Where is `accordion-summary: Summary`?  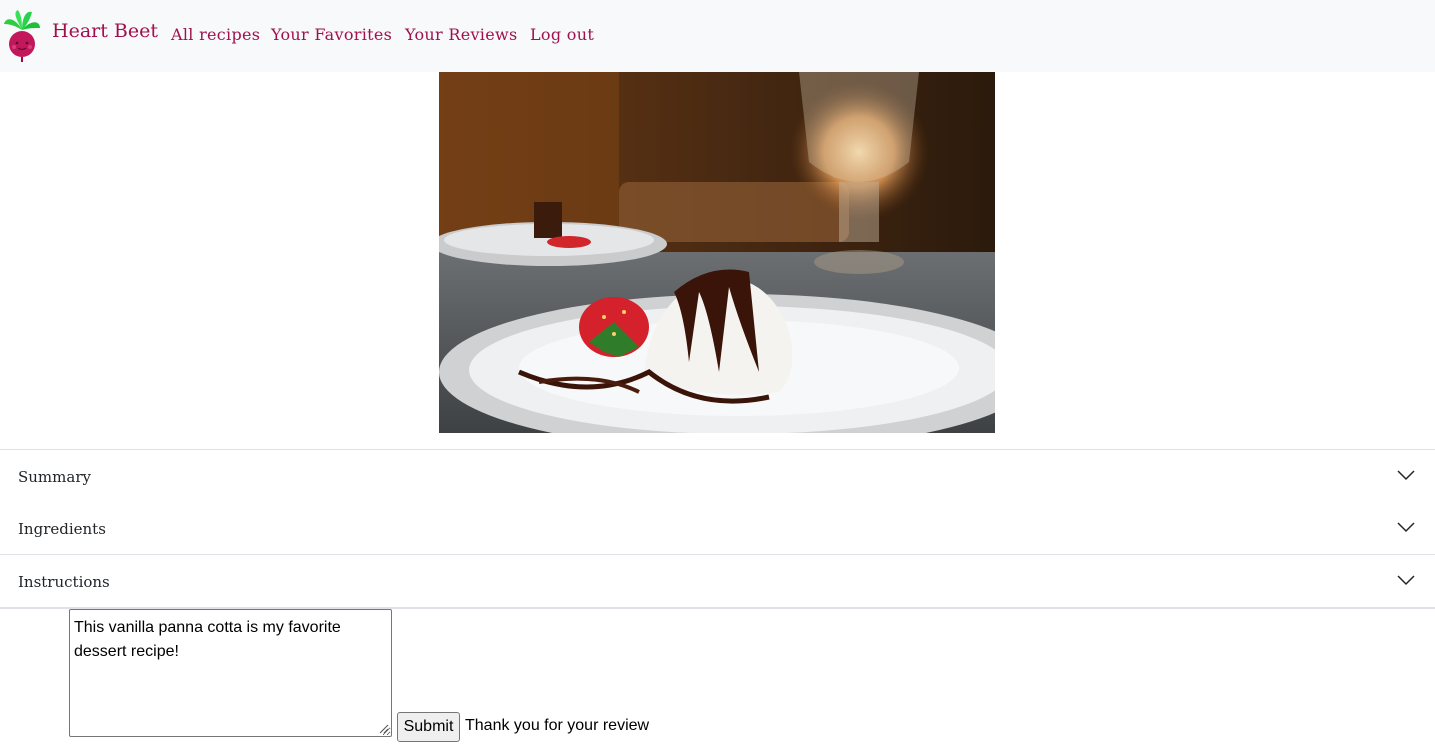 accordion-summary: Summary is located at coordinates (717, 476).